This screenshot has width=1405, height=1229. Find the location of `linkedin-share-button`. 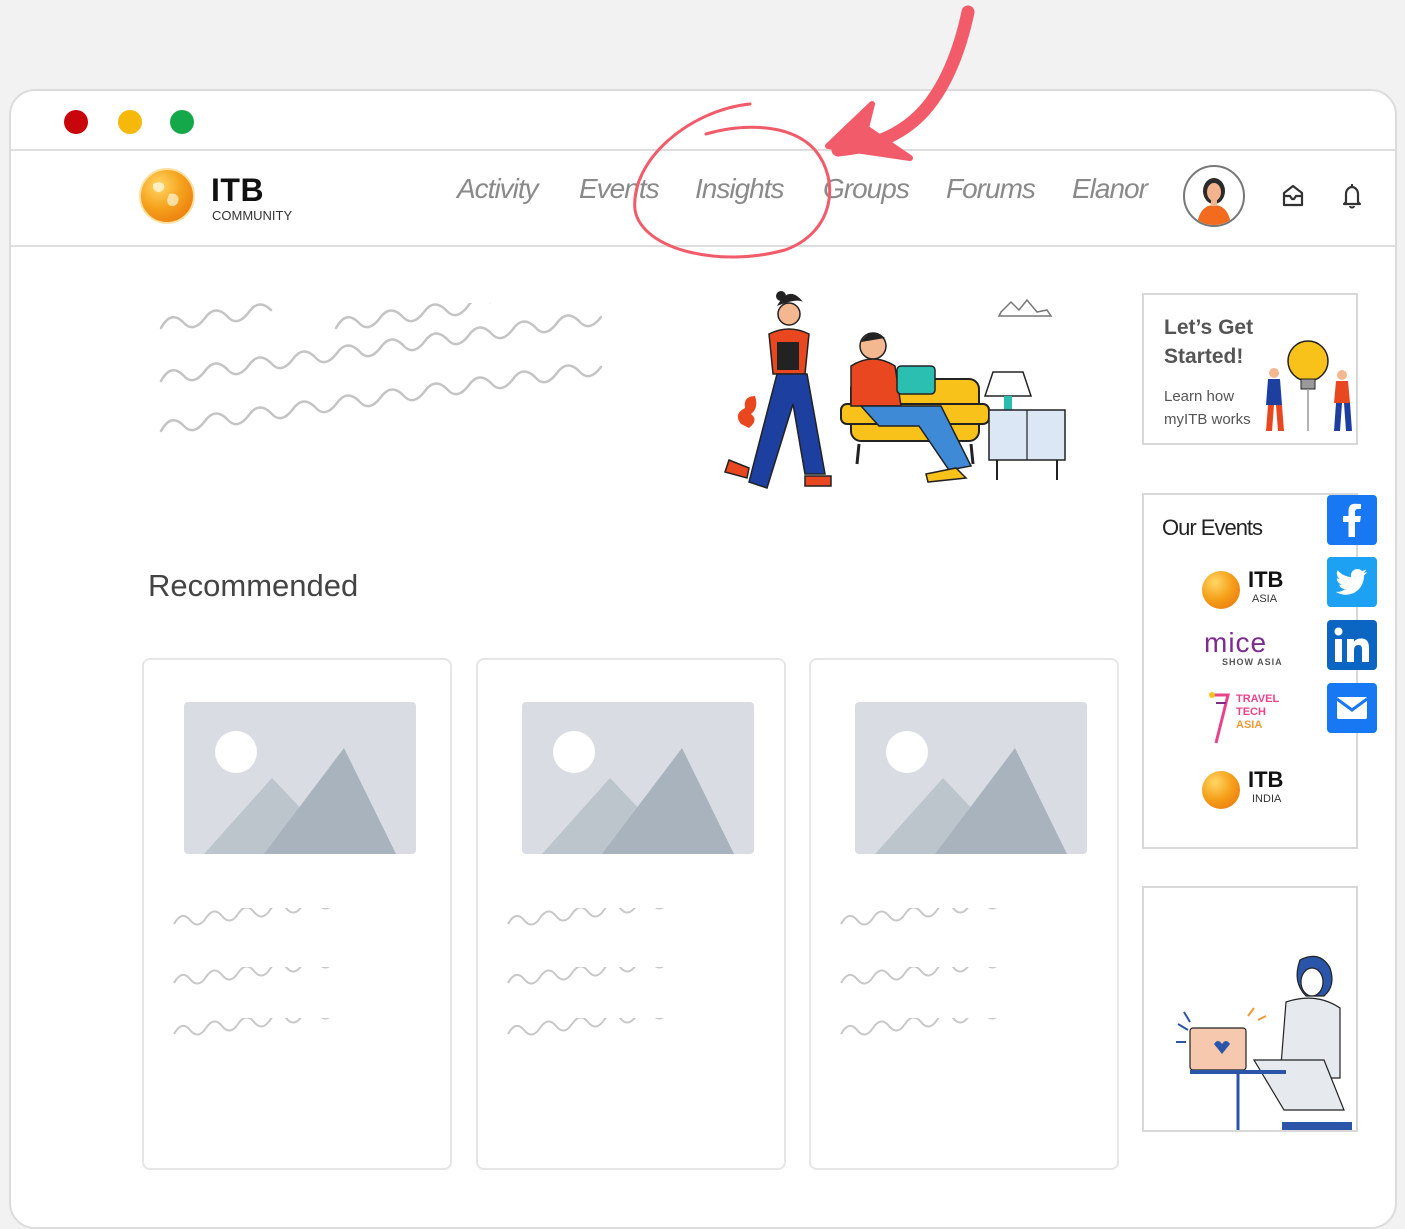

linkedin-share-button is located at coordinates (1352, 645).